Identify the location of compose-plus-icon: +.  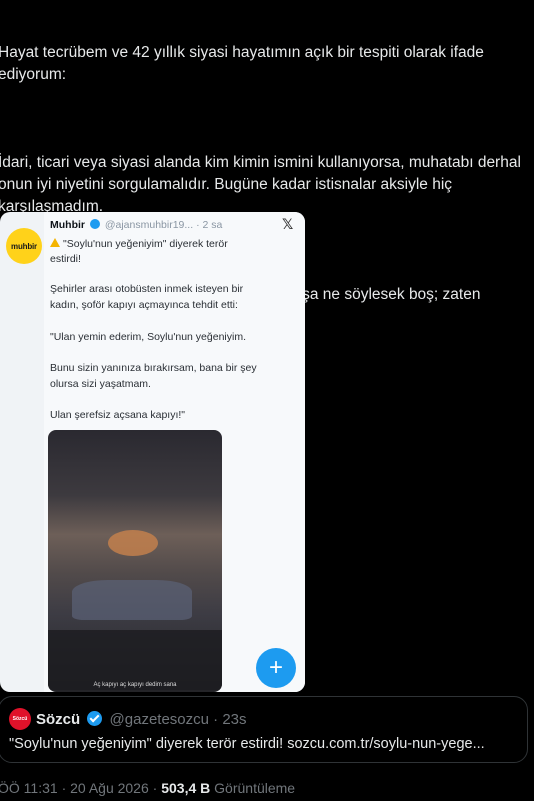
(276, 668).